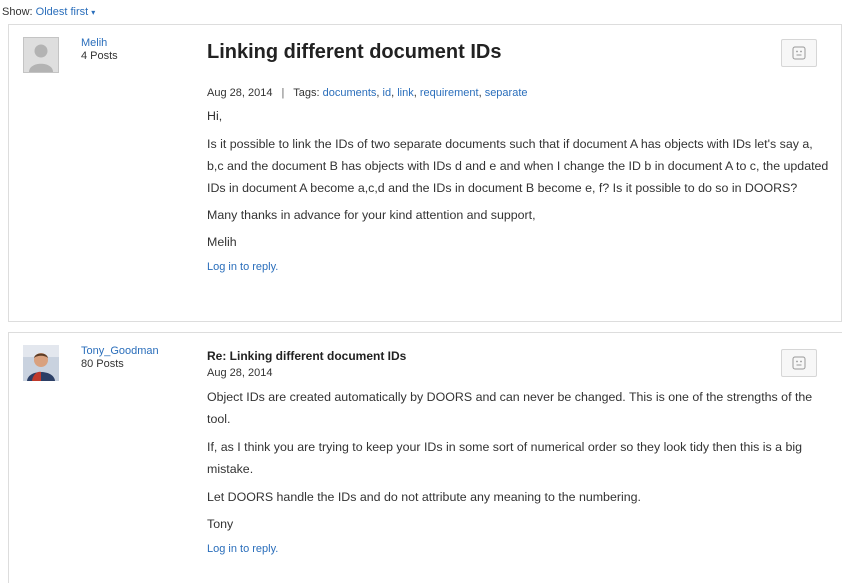 This screenshot has width=843, height=583. What do you see at coordinates (449, 93) in the screenshot?
I see `tag-link: requirement` at bounding box center [449, 93].